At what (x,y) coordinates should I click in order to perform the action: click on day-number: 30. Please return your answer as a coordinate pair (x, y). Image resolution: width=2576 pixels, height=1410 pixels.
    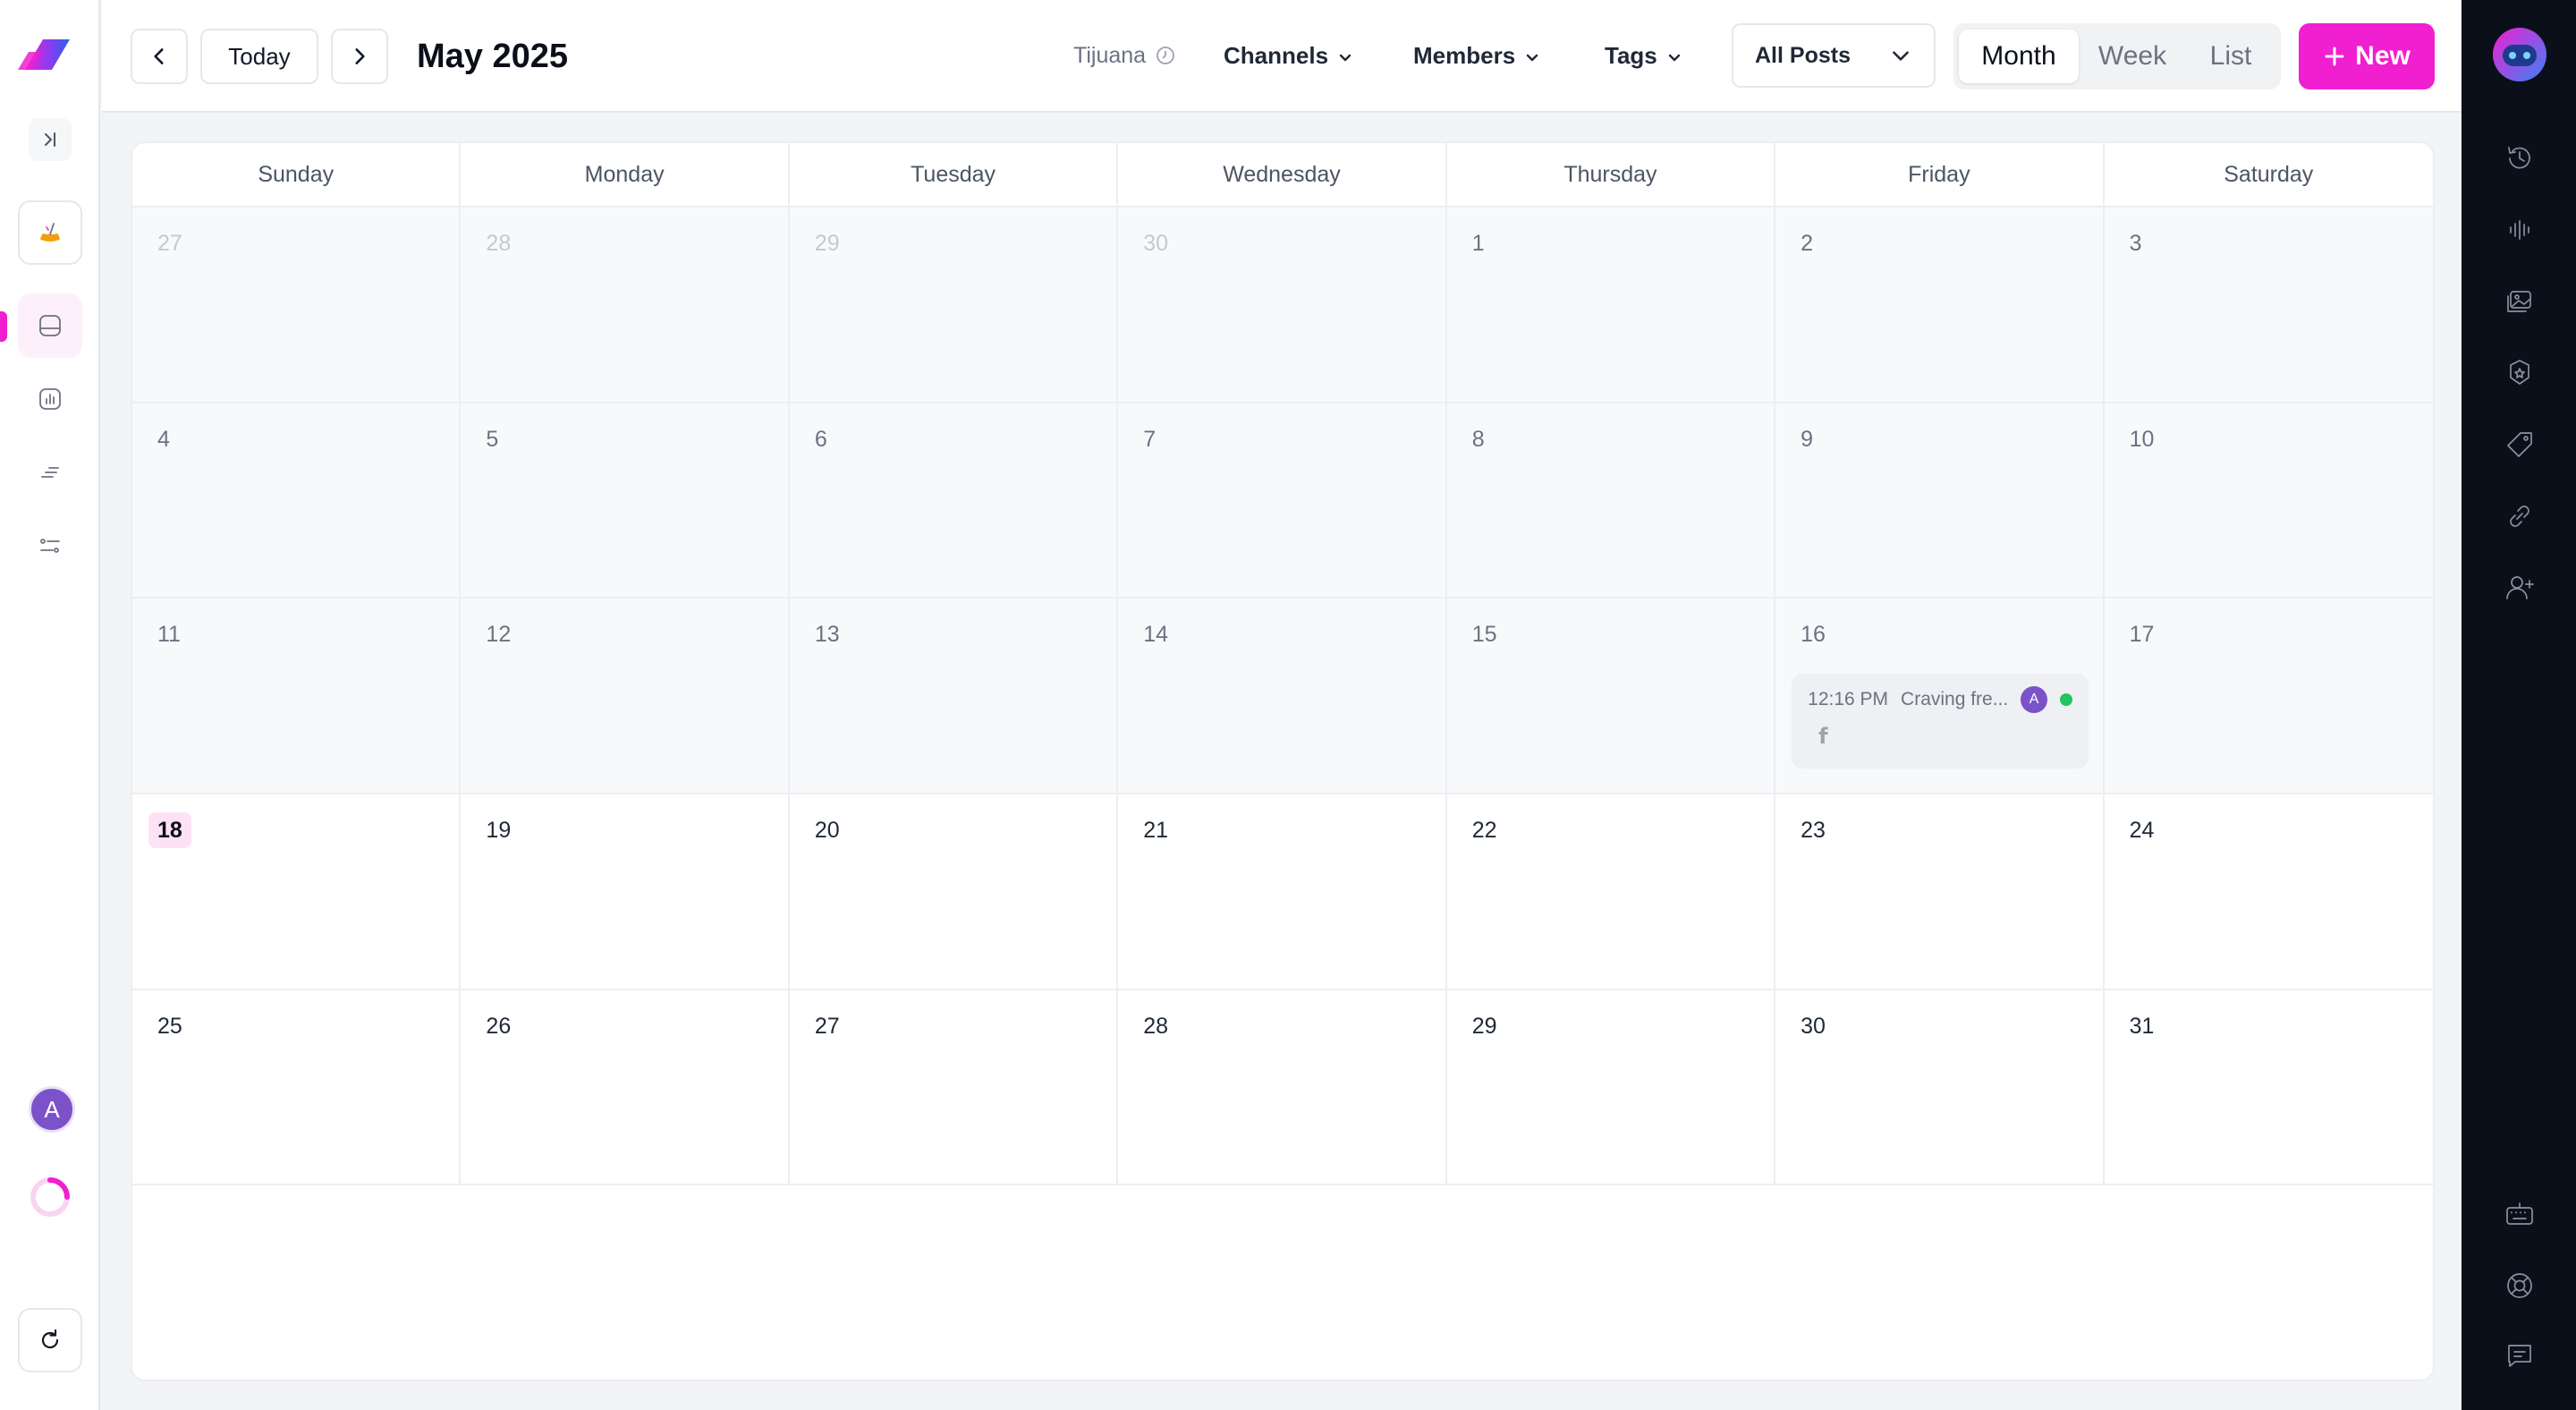
    Looking at the image, I should click on (1813, 1026).